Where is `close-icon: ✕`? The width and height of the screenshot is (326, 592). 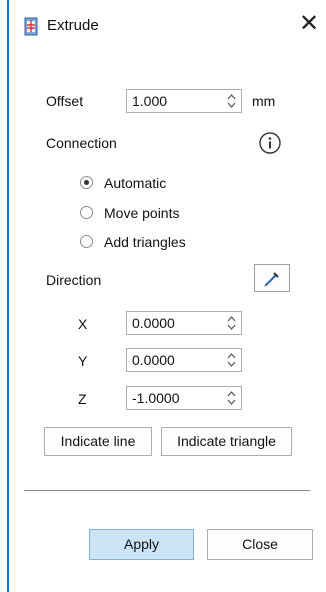 close-icon: ✕ is located at coordinates (309, 24).